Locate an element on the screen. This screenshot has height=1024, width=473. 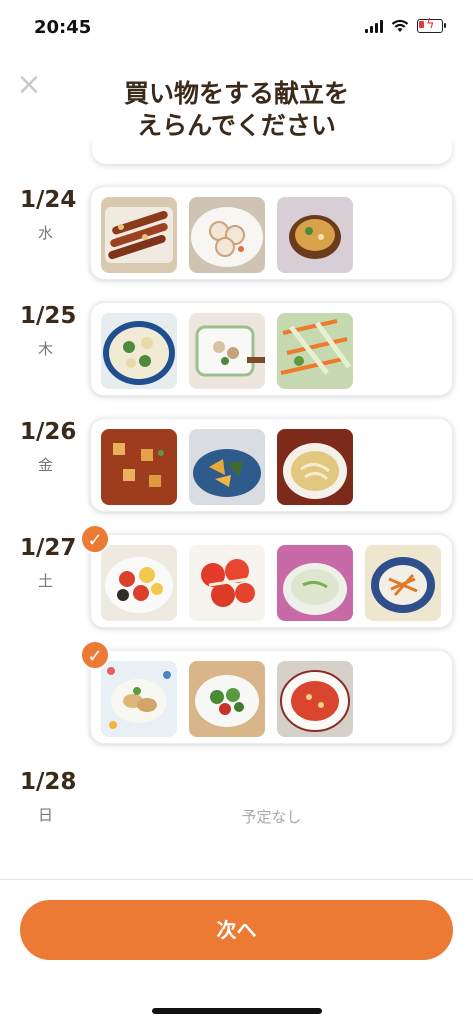
date-label: 1/25 木 is located at coordinates (50, 330).